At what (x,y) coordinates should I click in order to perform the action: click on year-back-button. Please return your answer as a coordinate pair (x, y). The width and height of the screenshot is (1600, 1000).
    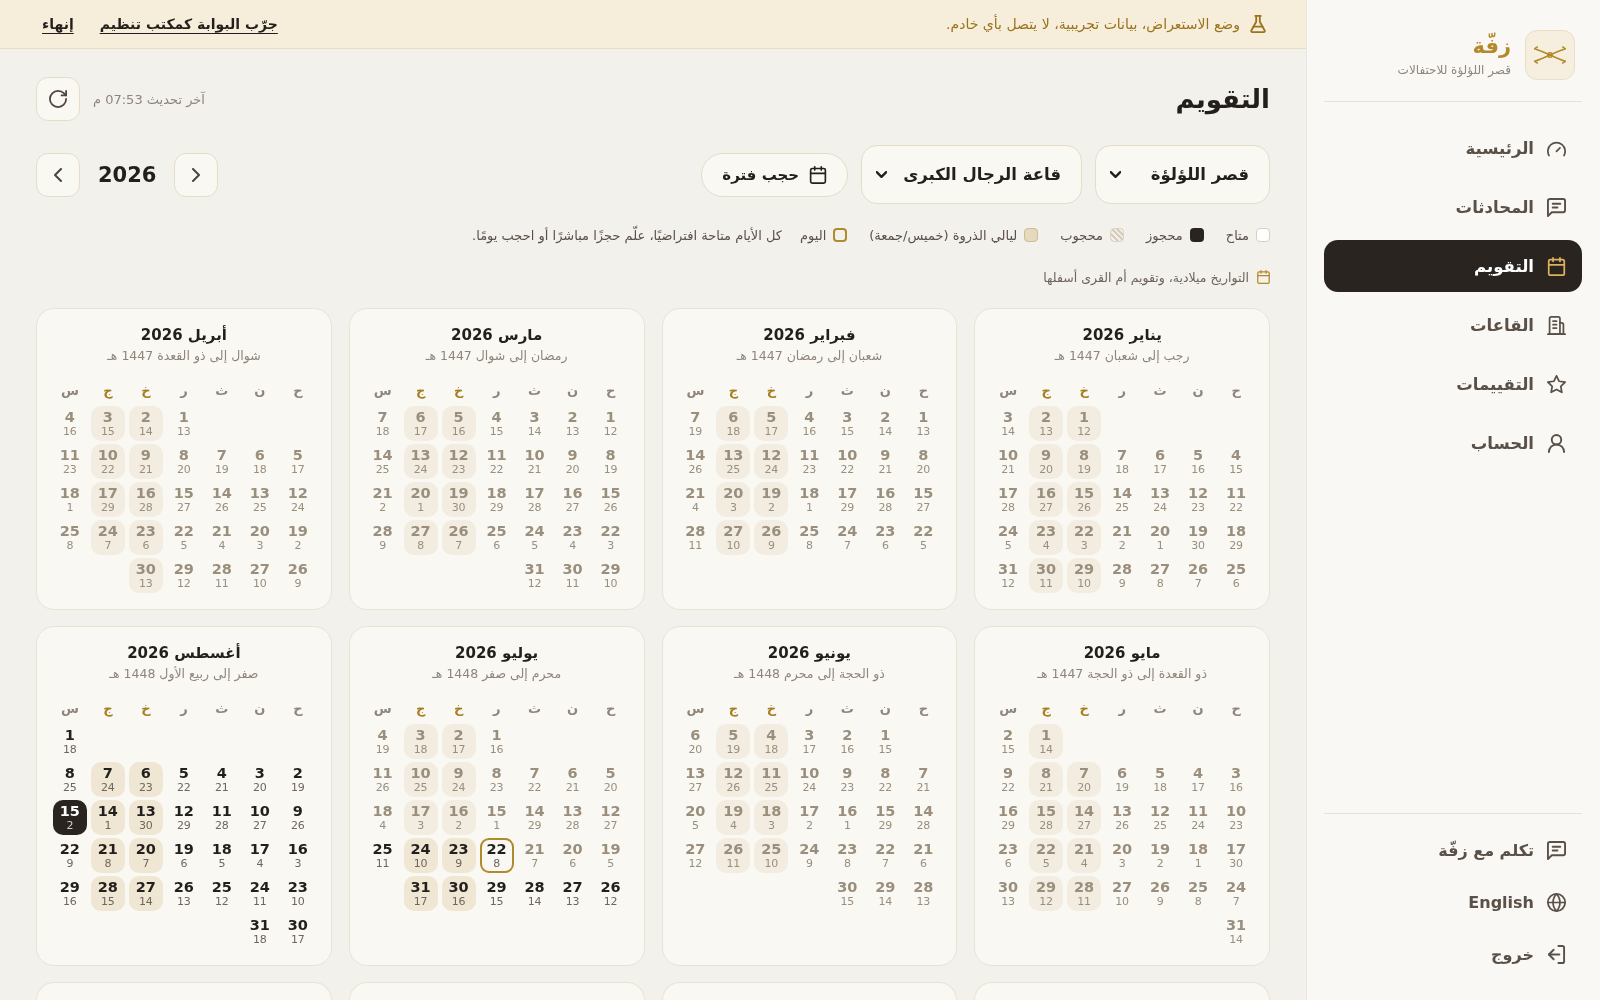
    Looking at the image, I should click on (196, 174).